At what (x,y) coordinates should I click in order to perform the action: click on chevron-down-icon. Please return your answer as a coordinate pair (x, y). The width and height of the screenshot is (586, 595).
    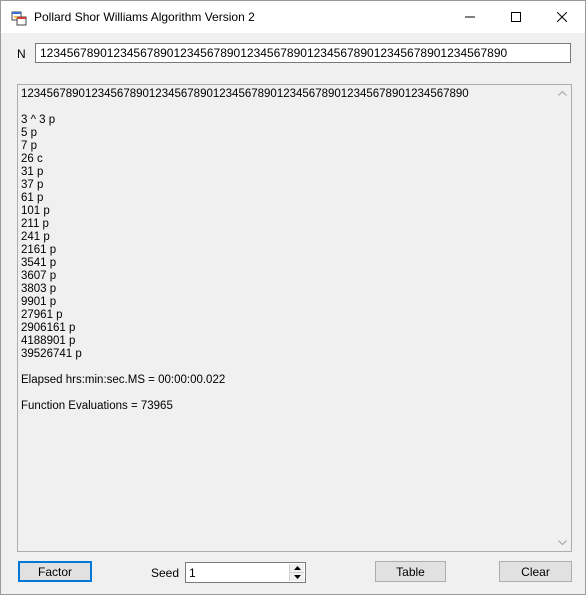
    Looking at the image, I should click on (562, 542).